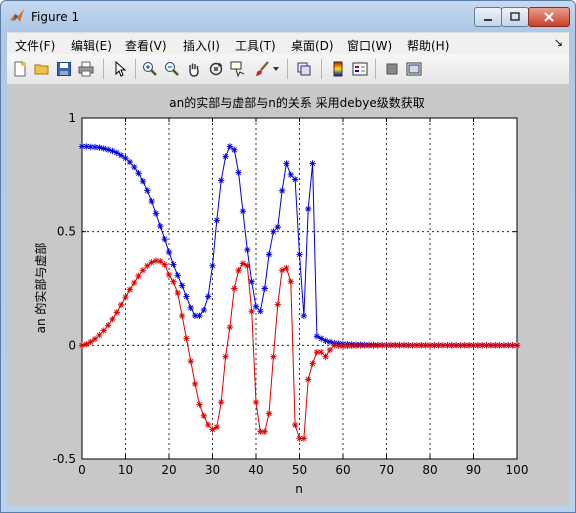 The image size is (576, 513). Describe the element at coordinates (288, 16) in the screenshot. I see `title-bar: Figure 1` at that location.